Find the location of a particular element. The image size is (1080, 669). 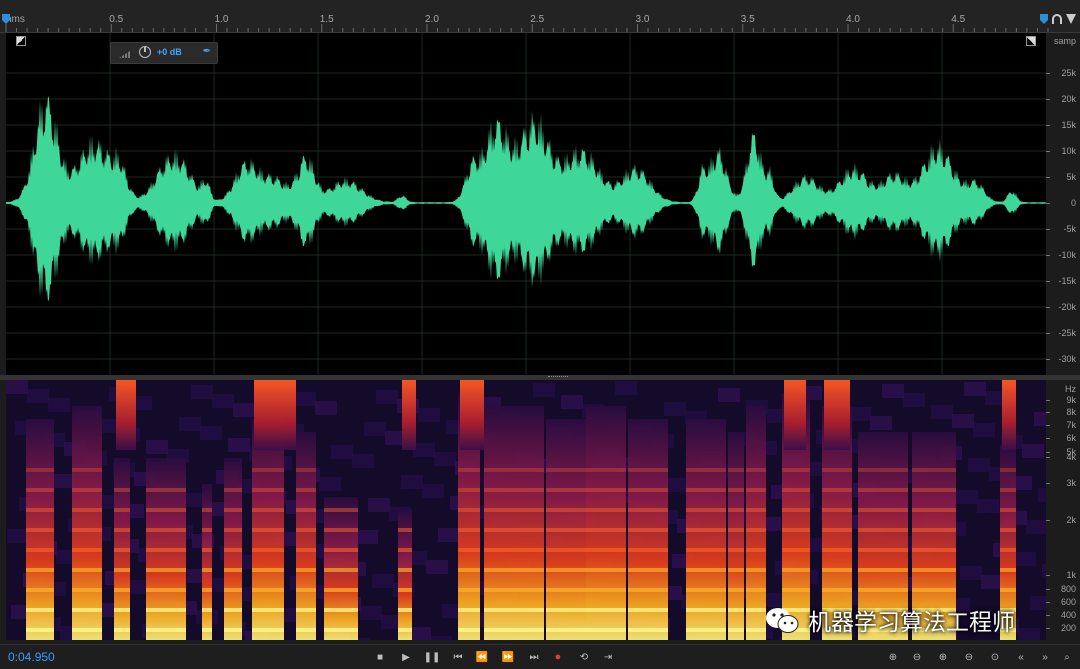

amplitude-tick-label: 15k is located at coordinates (1068, 125).